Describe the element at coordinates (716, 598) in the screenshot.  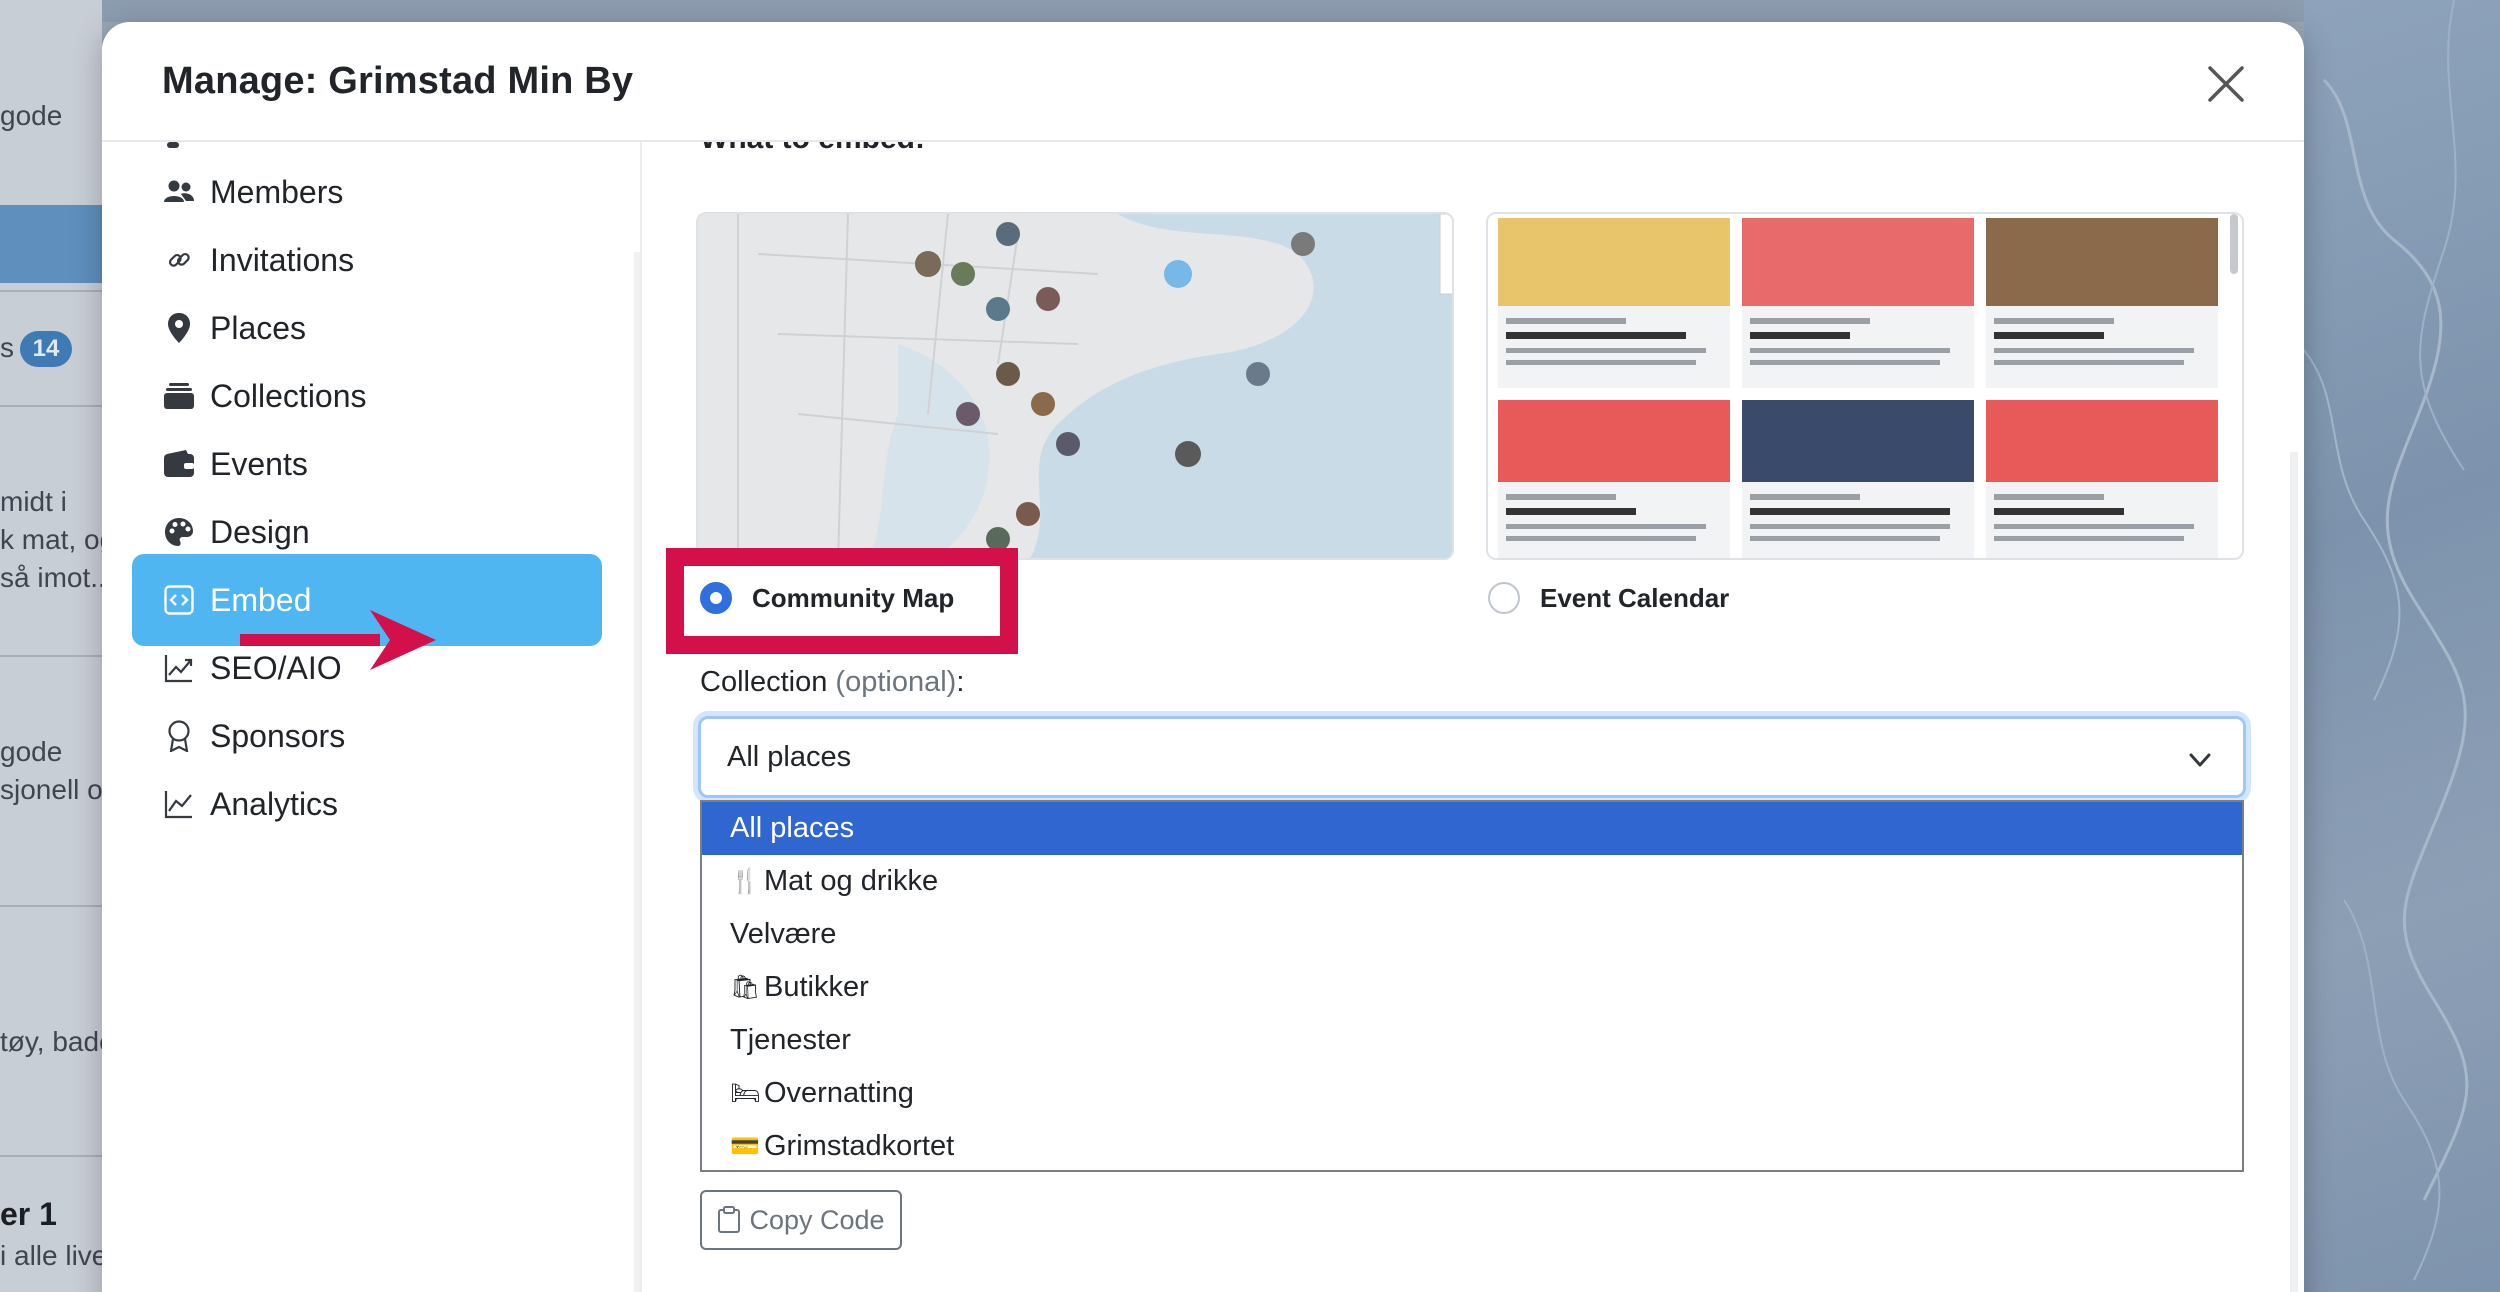
I see `radio-button-checked` at that location.